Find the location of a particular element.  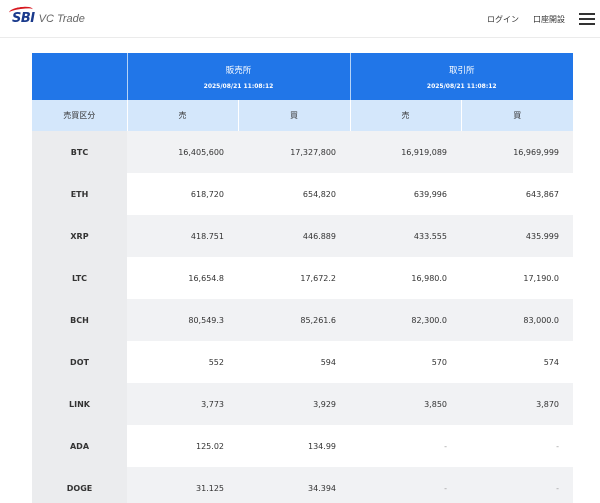

site-header: SBI VC Trade ログイン 口座開設 is located at coordinates (300, 19).